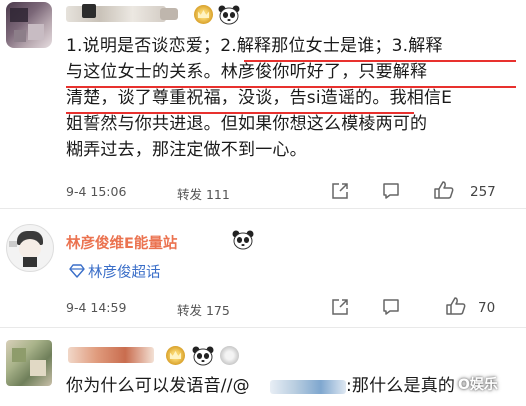 The image size is (526, 406). What do you see at coordinates (124, 271) in the screenshot?
I see `topic-link: 林彦俊超话` at bounding box center [124, 271].